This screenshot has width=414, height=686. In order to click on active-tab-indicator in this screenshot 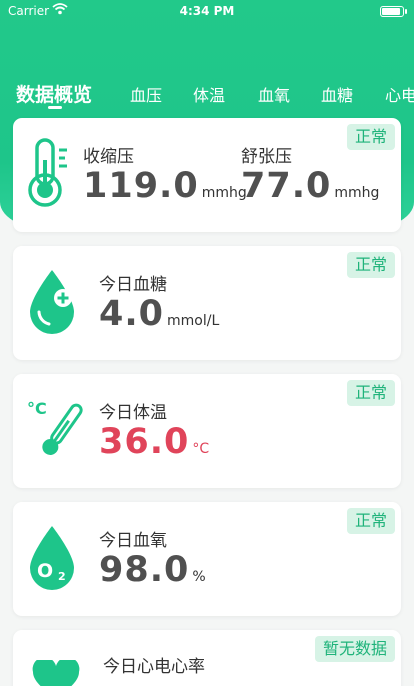, I will do `click(55, 107)`.